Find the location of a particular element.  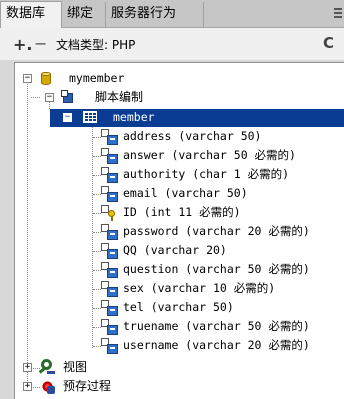

remove-button: − is located at coordinates (40, 43).